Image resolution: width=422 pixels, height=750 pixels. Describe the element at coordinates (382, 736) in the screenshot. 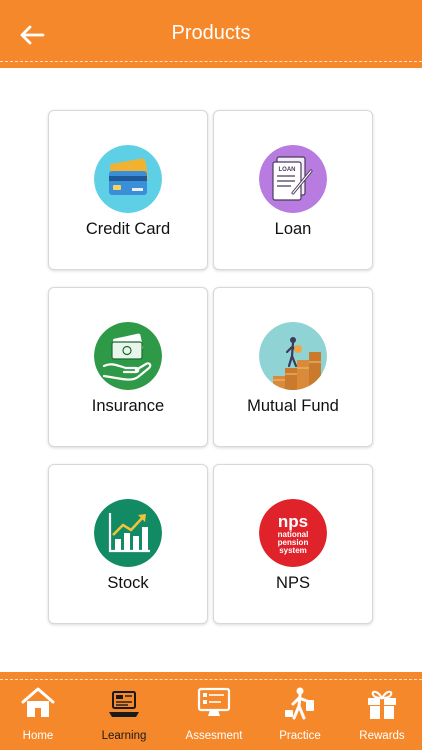

I see `tab-label: Rewards` at that location.